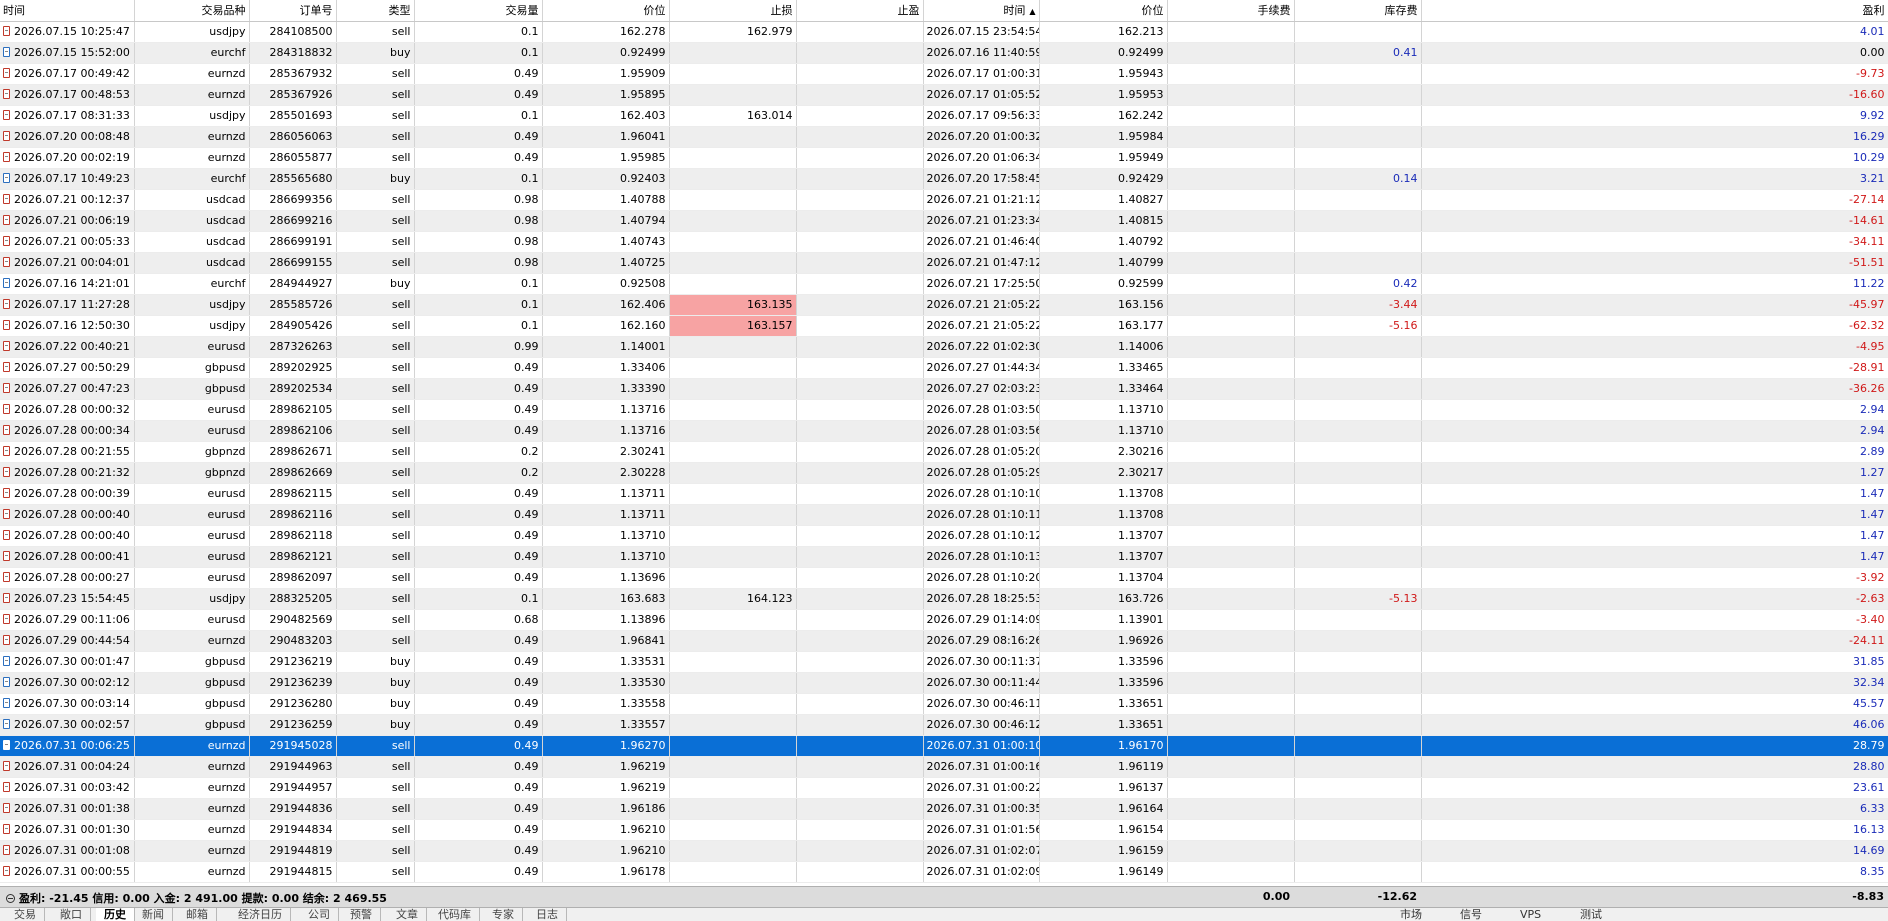 Image resolution: width=1888 pixels, height=921 pixels. What do you see at coordinates (1231, 11) in the screenshot?
I see `header-commission: 手续费` at bounding box center [1231, 11].